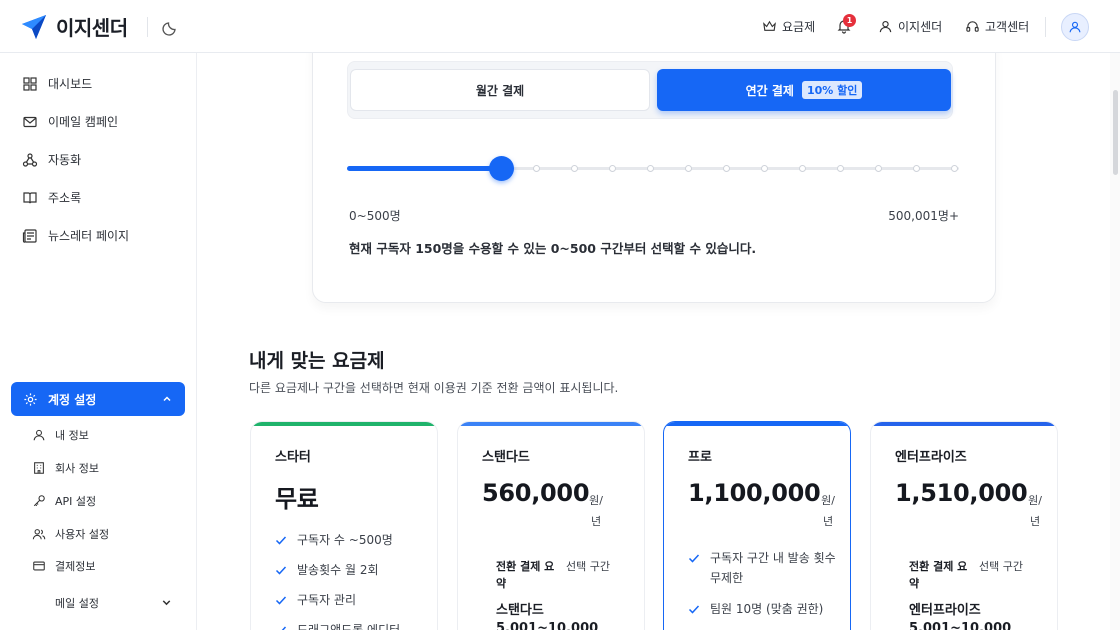  I want to click on sidebar-item-dashboard: 대시보드, so click(57, 83).